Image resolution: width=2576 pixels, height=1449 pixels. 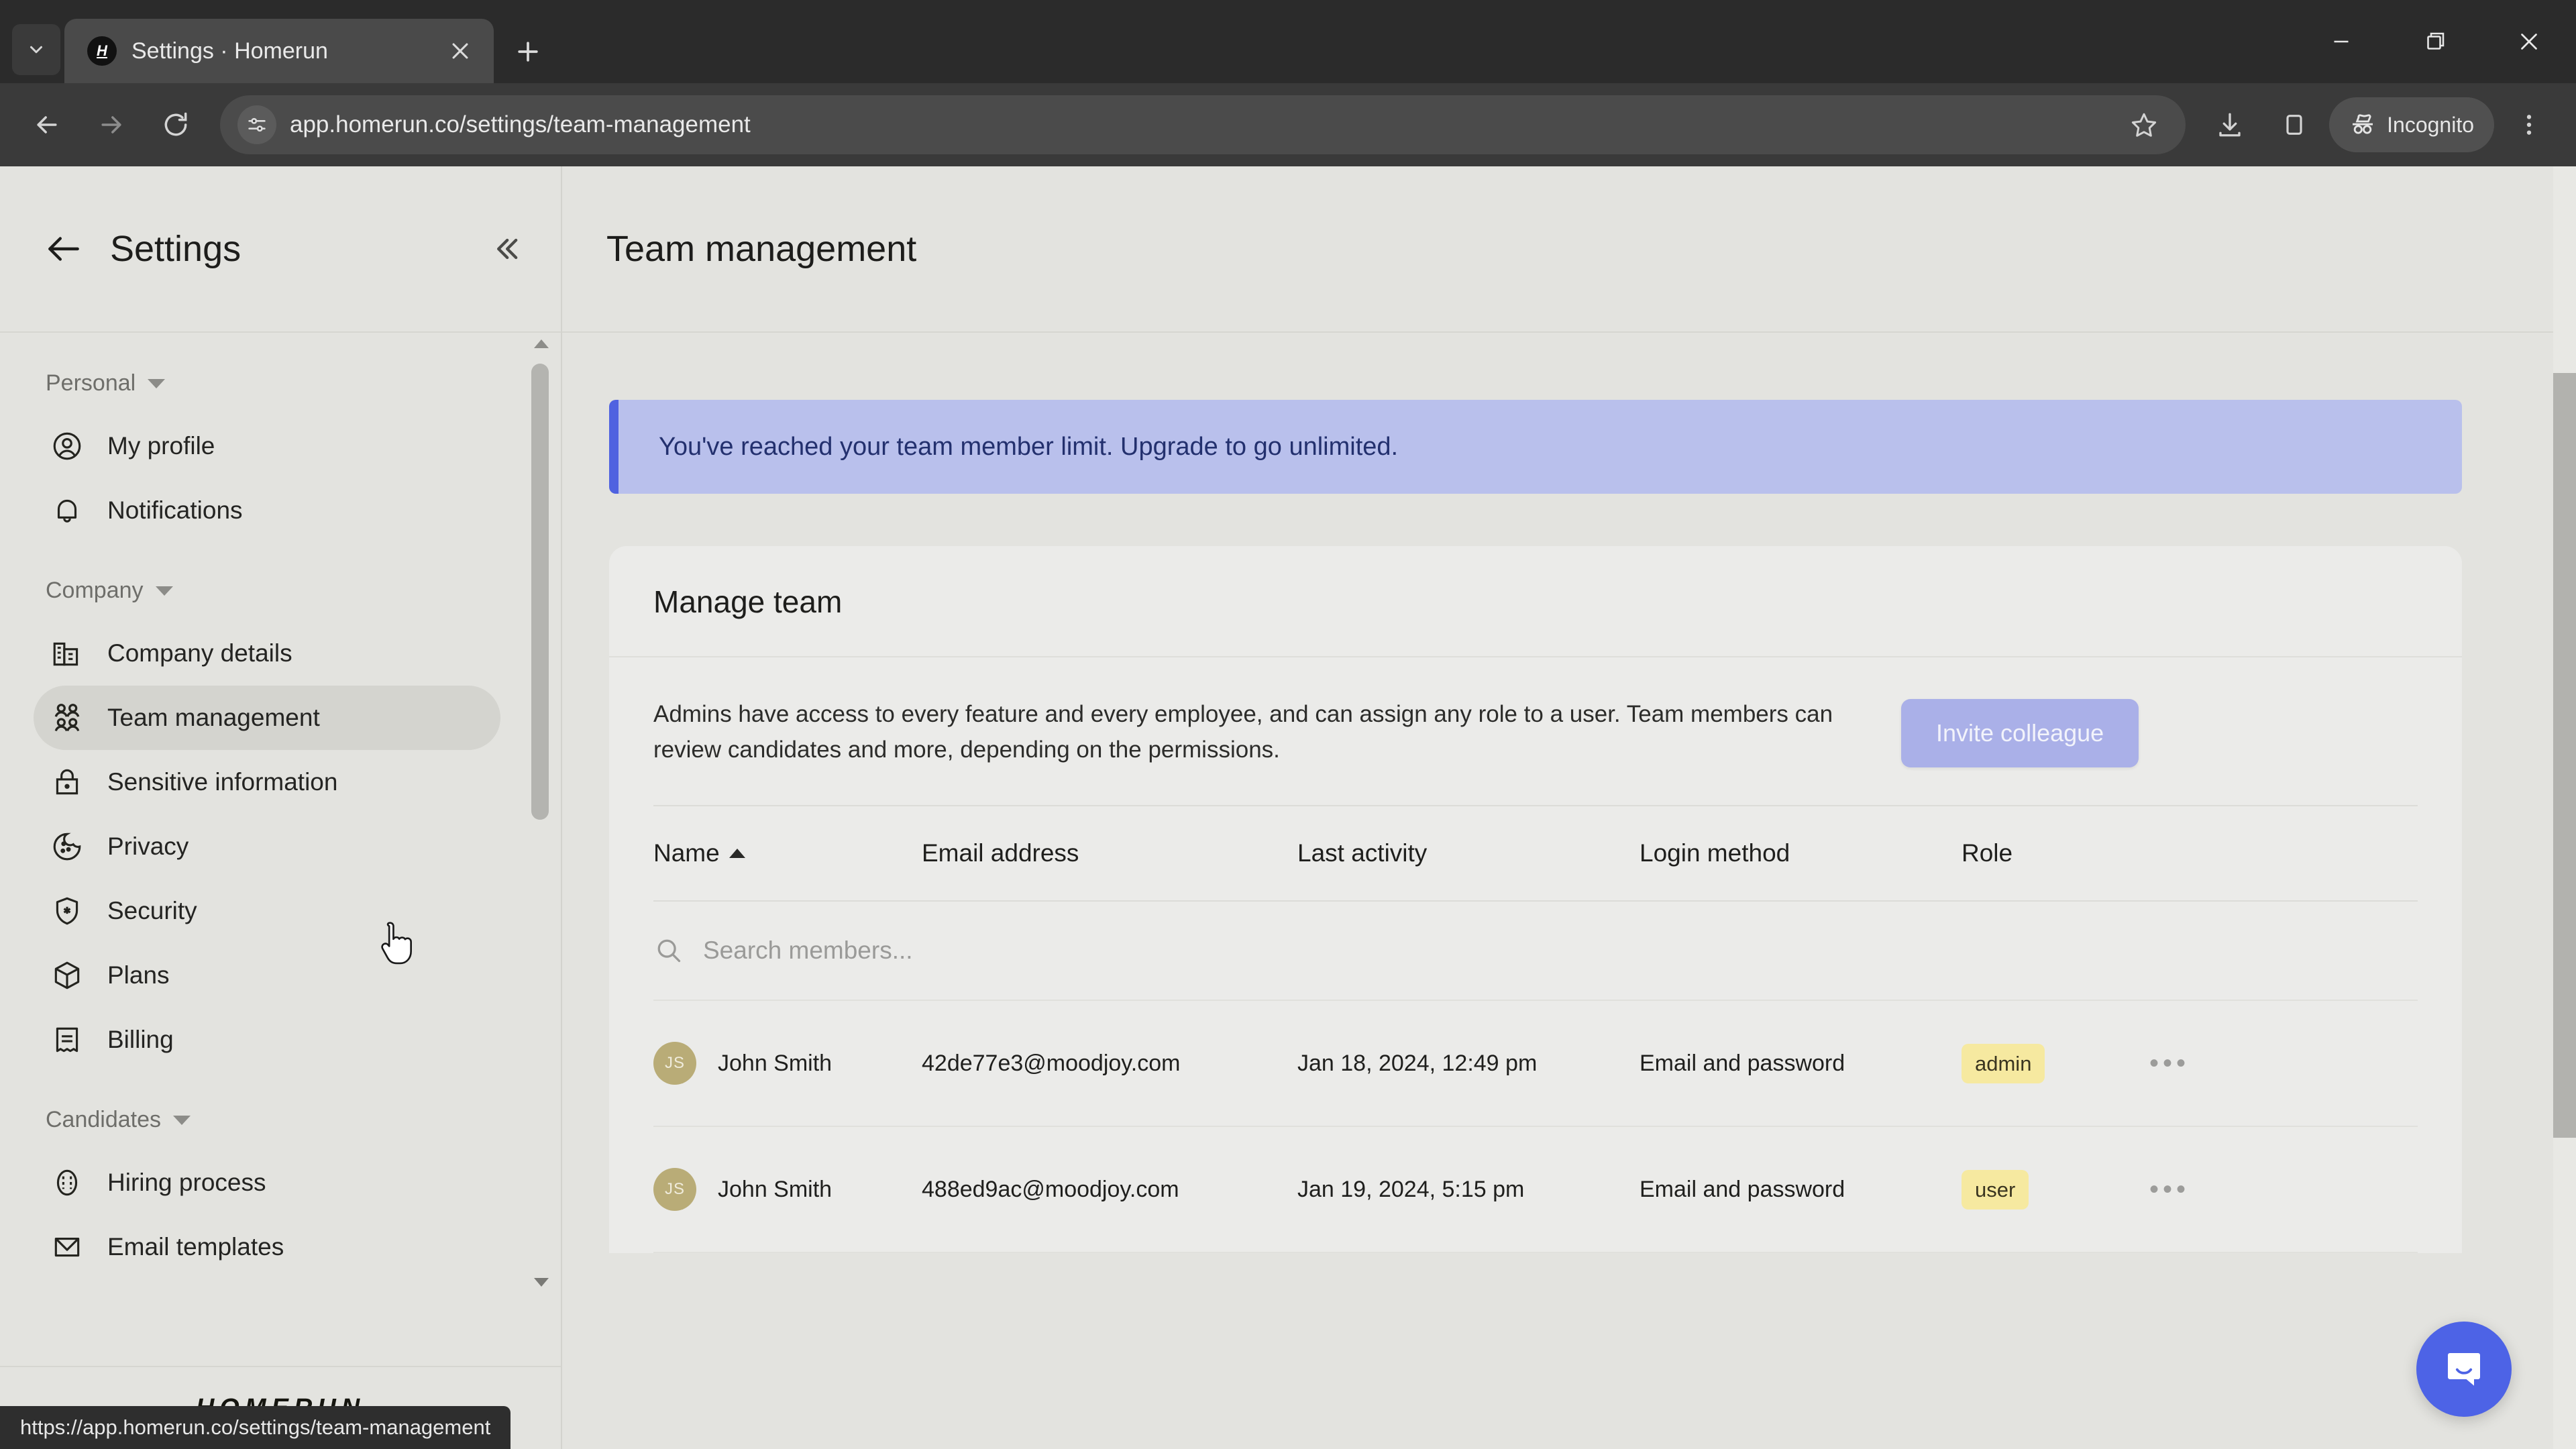 What do you see at coordinates (761, 249) in the screenshot?
I see `page-title: Team management` at bounding box center [761, 249].